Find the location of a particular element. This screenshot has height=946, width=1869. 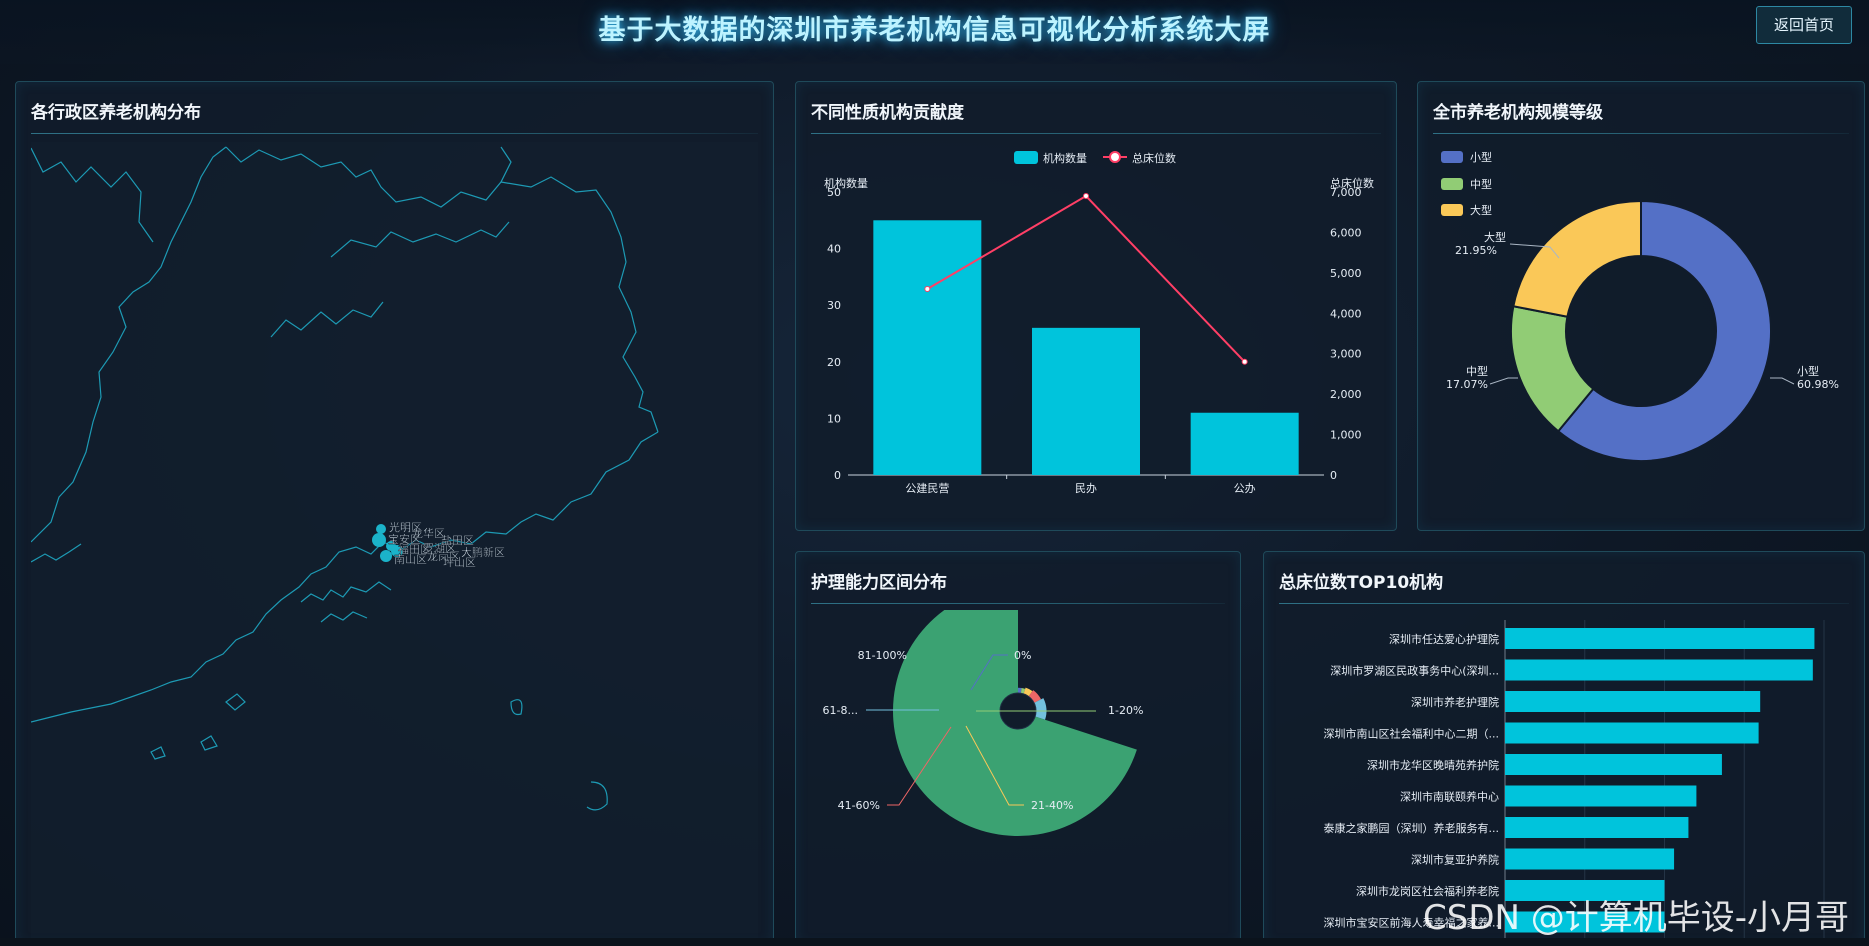

care-panel-title: 护理能力区间分布 is located at coordinates (879, 583).